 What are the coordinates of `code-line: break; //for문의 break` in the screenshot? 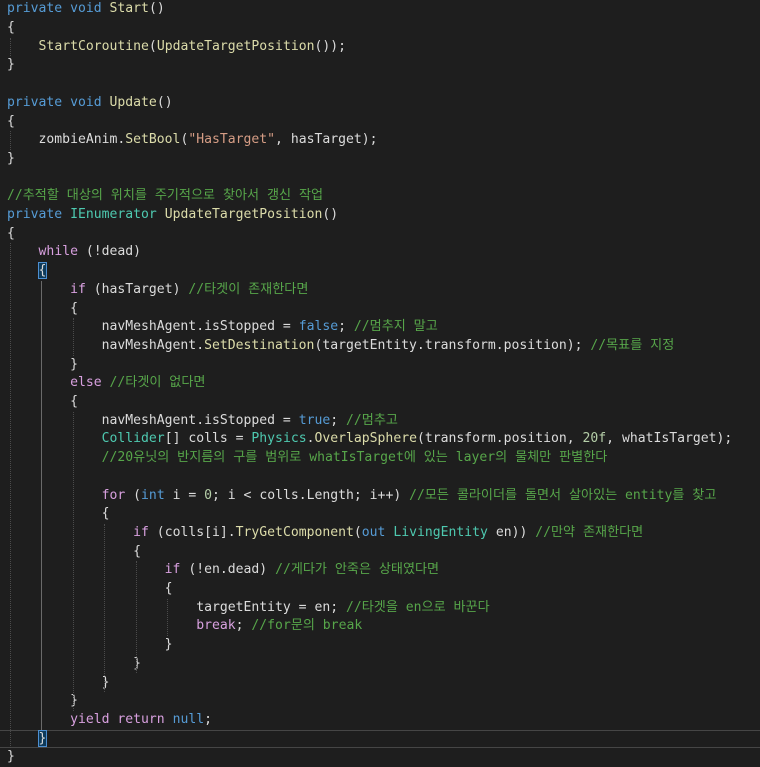 It's located at (380, 626).